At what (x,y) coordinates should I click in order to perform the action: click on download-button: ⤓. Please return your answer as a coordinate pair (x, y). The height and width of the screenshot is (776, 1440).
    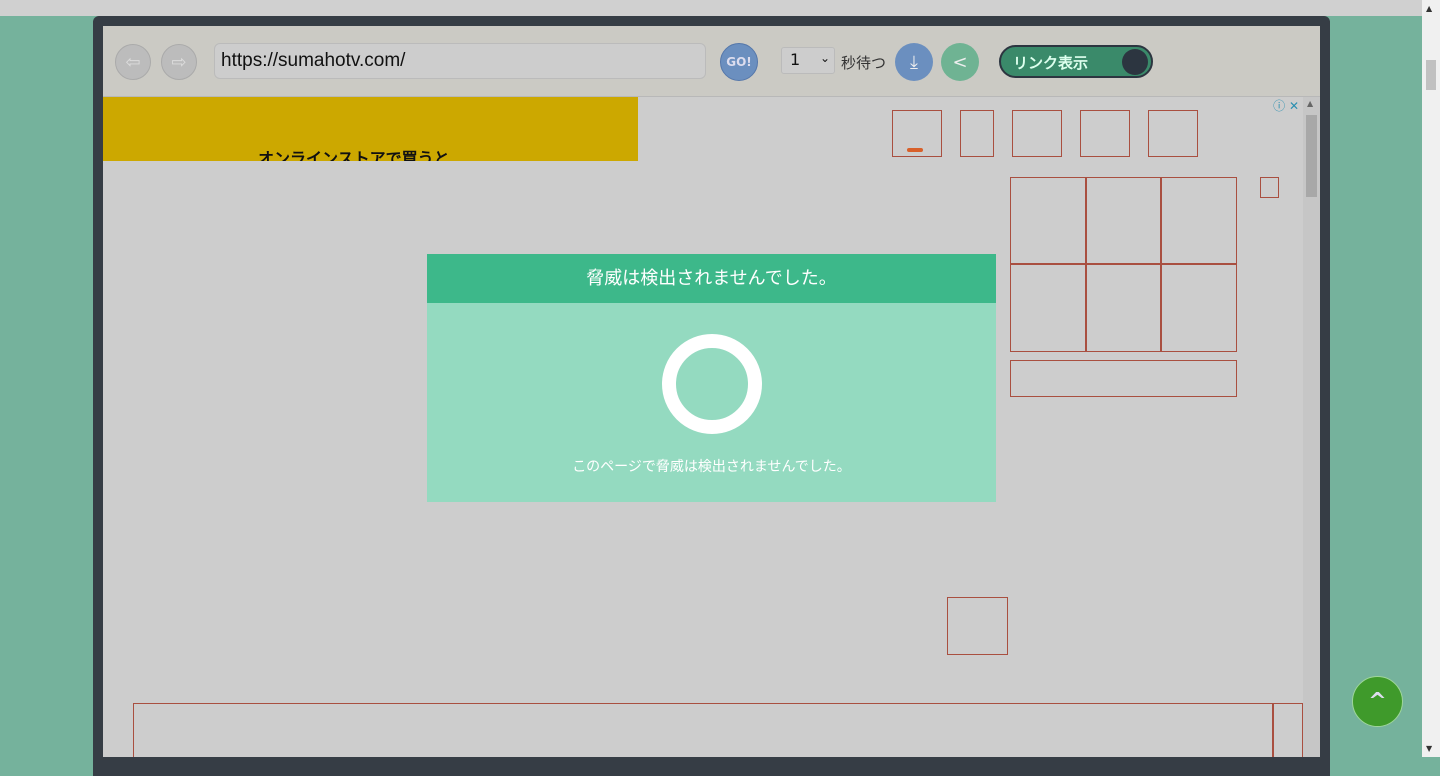
    Looking at the image, I should click on (914, 62).